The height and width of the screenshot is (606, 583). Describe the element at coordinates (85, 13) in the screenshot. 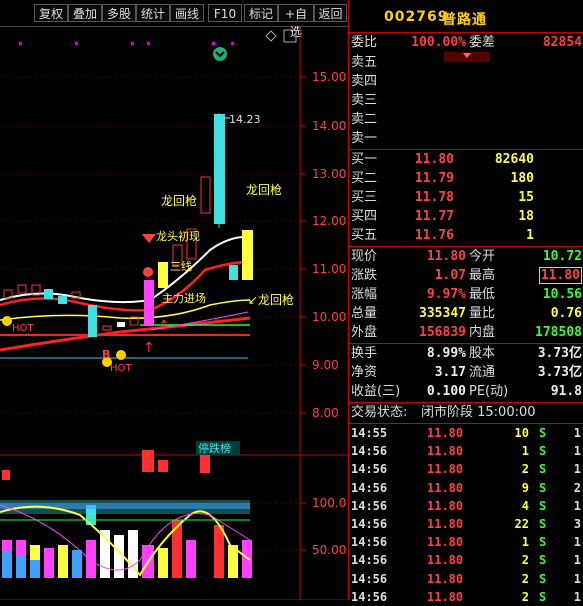

I see `overlay-button: 叠加` at that location.